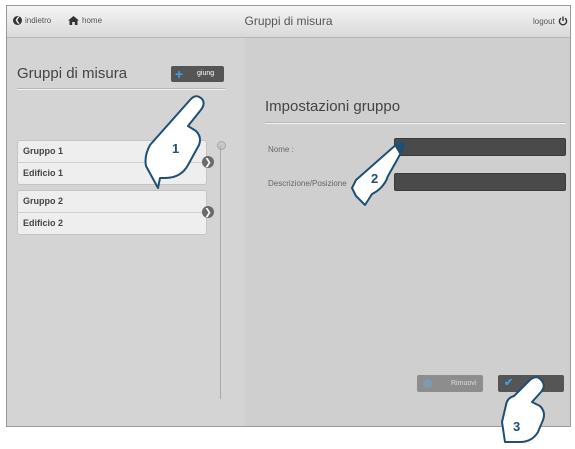 The width and height of the screenshot is (575, 449). I want to click on pointing-hand-icon: 3, so click(523, 409).